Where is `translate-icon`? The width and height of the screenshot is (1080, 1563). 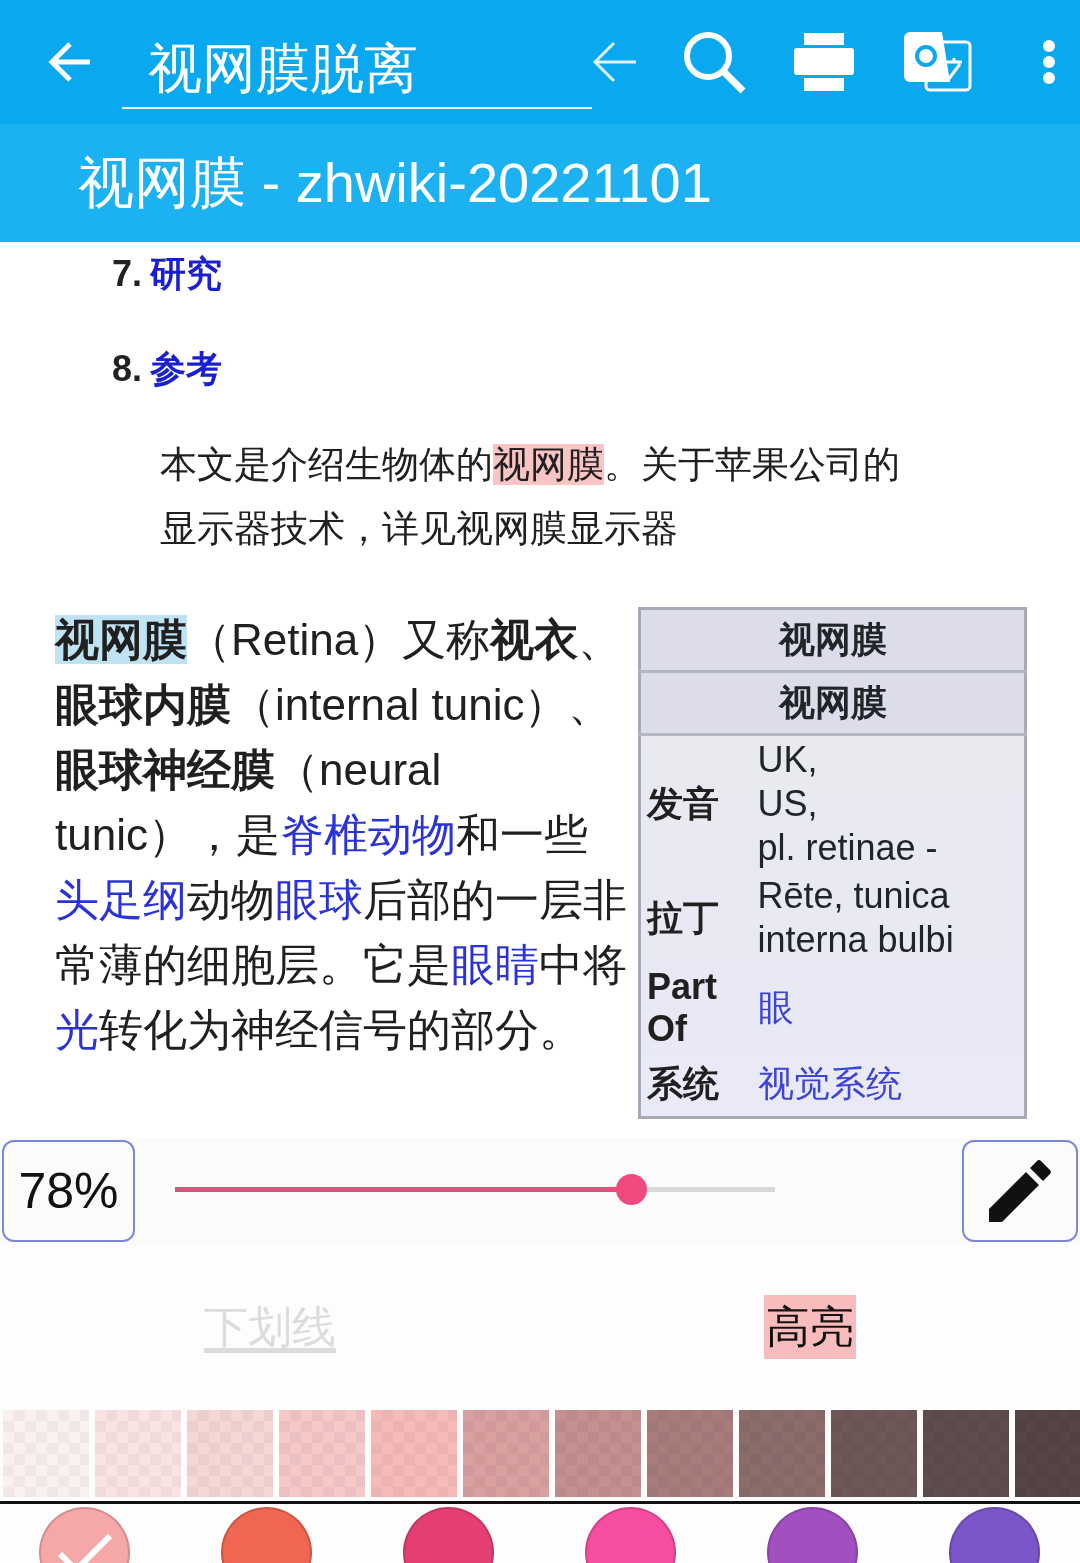 translate-icon is located at coordinates (938, 62).